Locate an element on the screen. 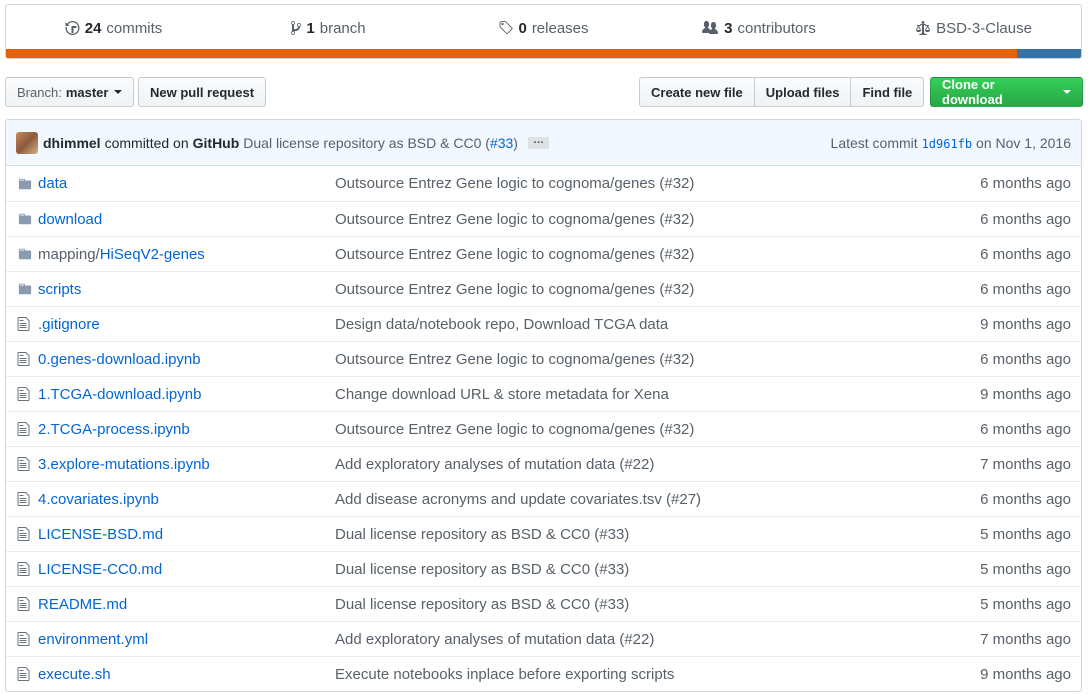  file-actions-group: Create new file Upload files Find file is located at coordinates (782, 92).